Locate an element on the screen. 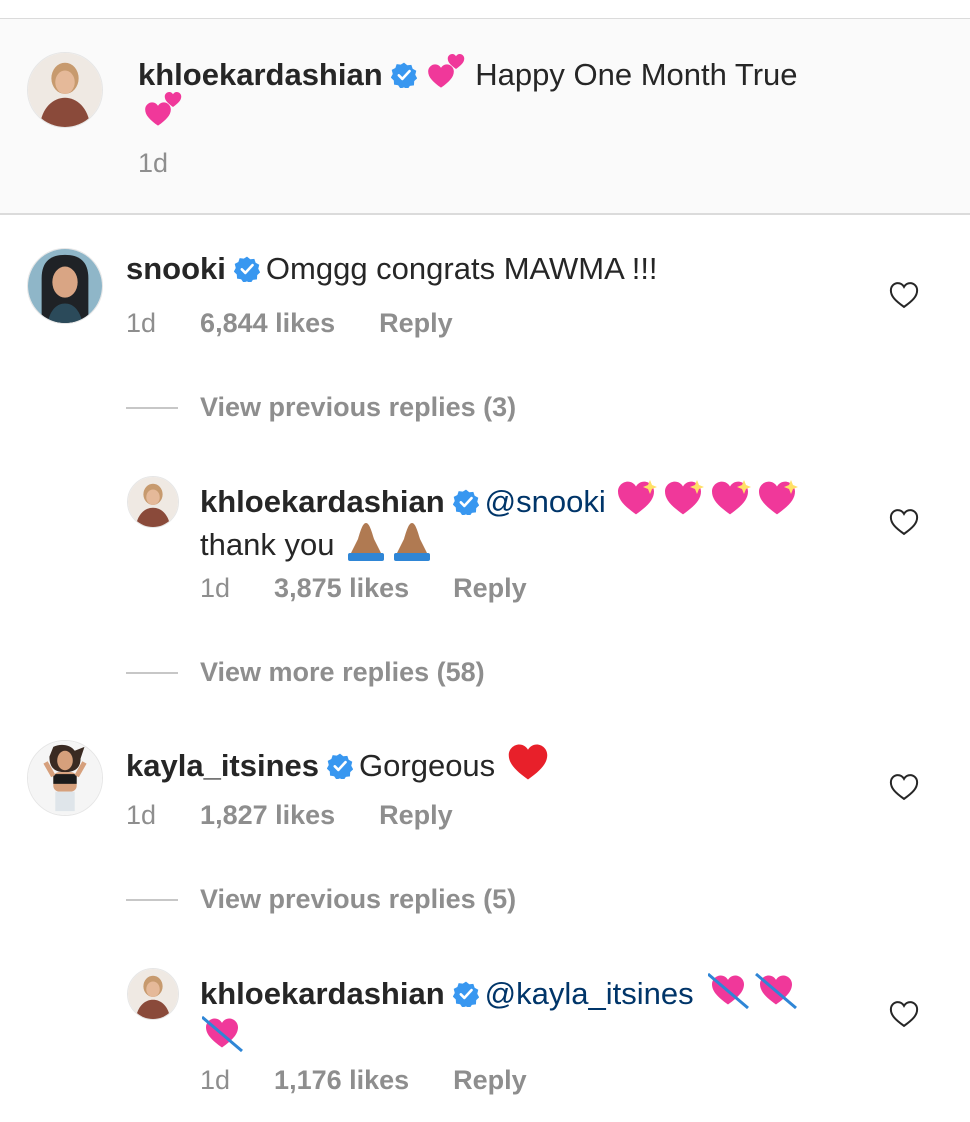  comment-meta: 1d 1,827 likes Reply is located at coordinates (311, 815).